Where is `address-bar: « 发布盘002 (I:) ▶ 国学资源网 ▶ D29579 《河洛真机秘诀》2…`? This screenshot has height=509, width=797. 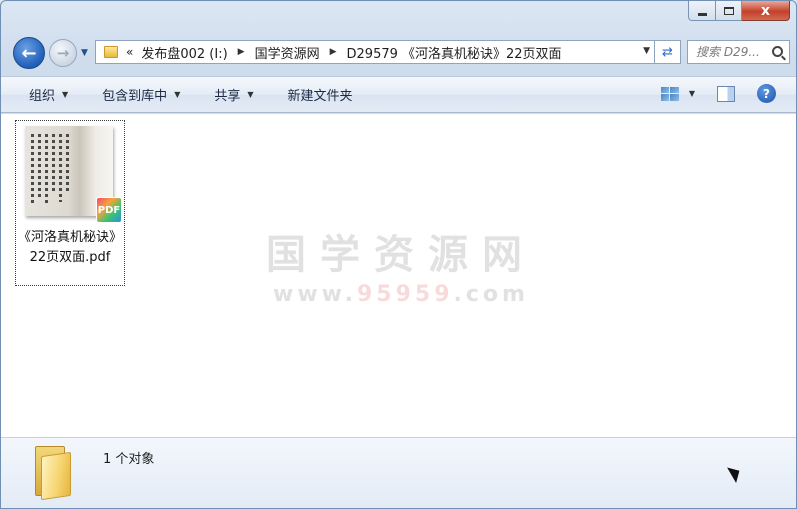
address-bar: « 发布盘002 (I:) ▶ 国学资源网 ▶ D29579 《河洛真机秘诀》2… is located at coordinates (375, 52).